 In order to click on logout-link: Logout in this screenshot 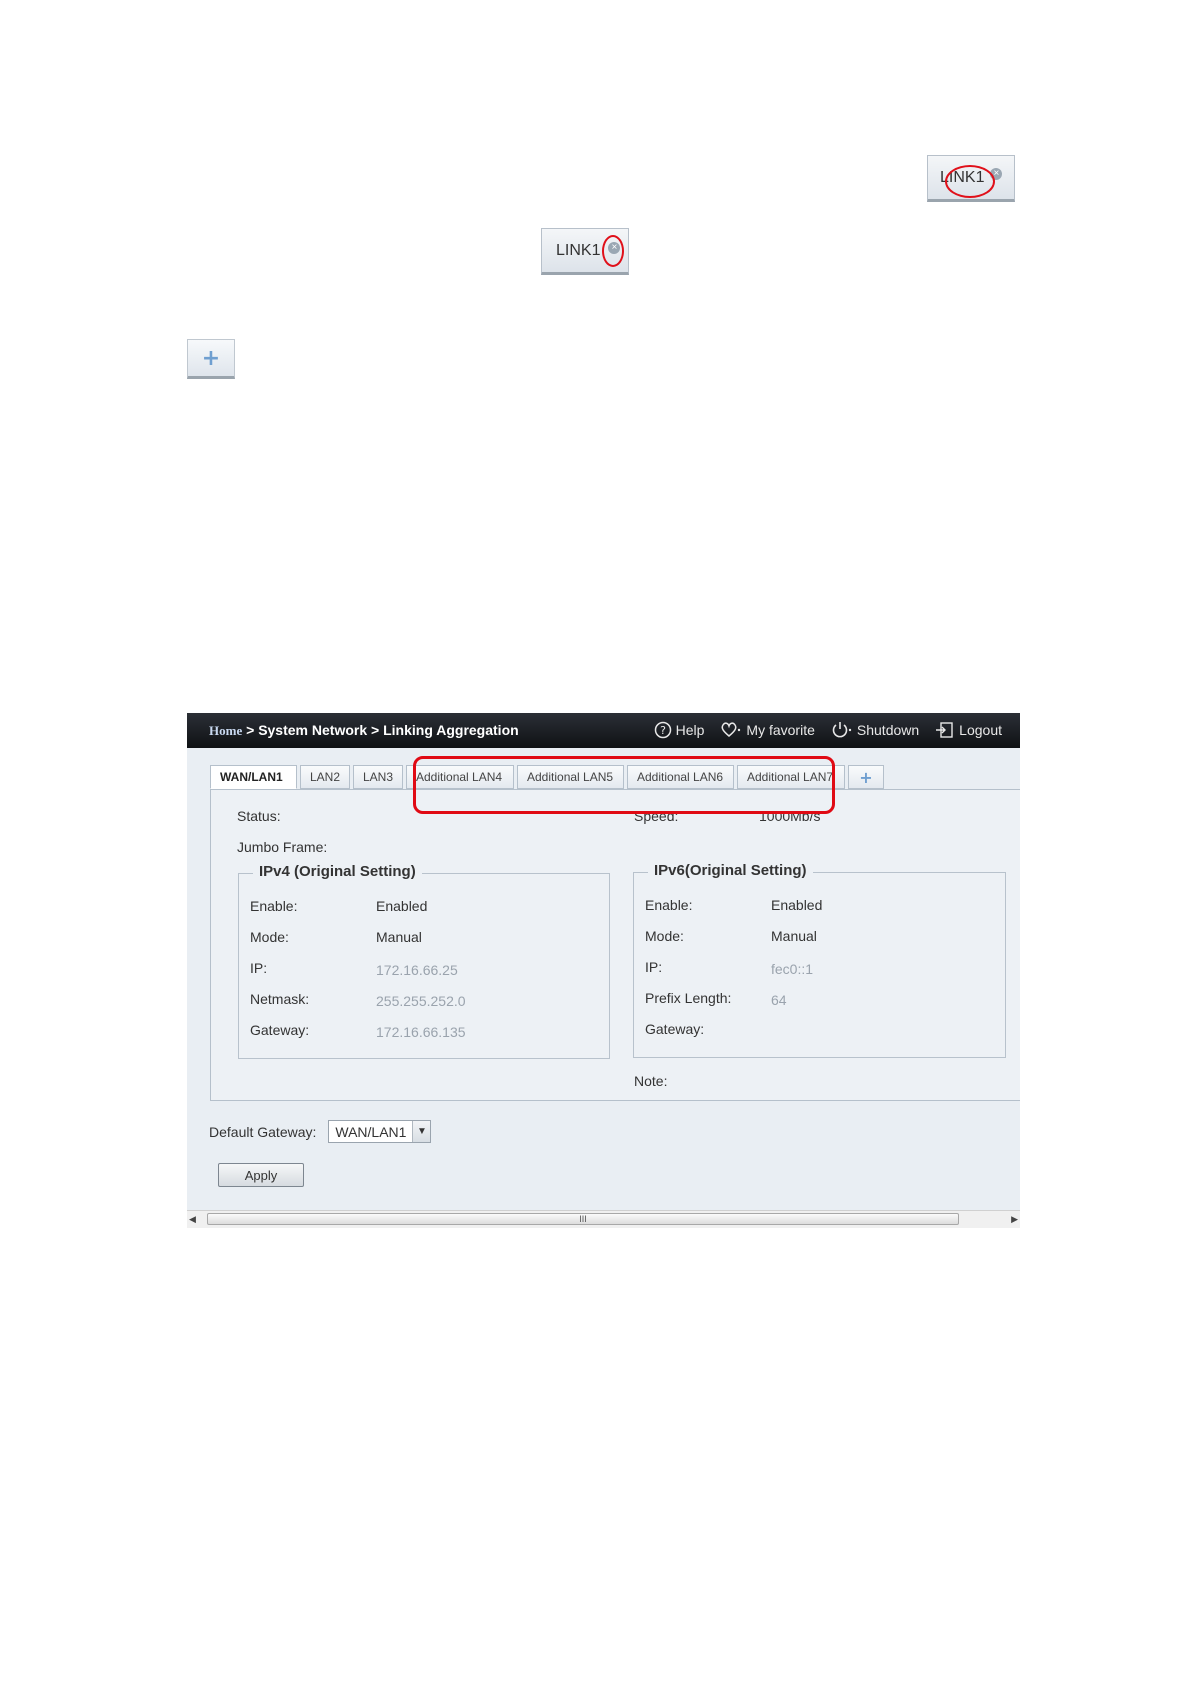, I will do `click(968, 730)`.